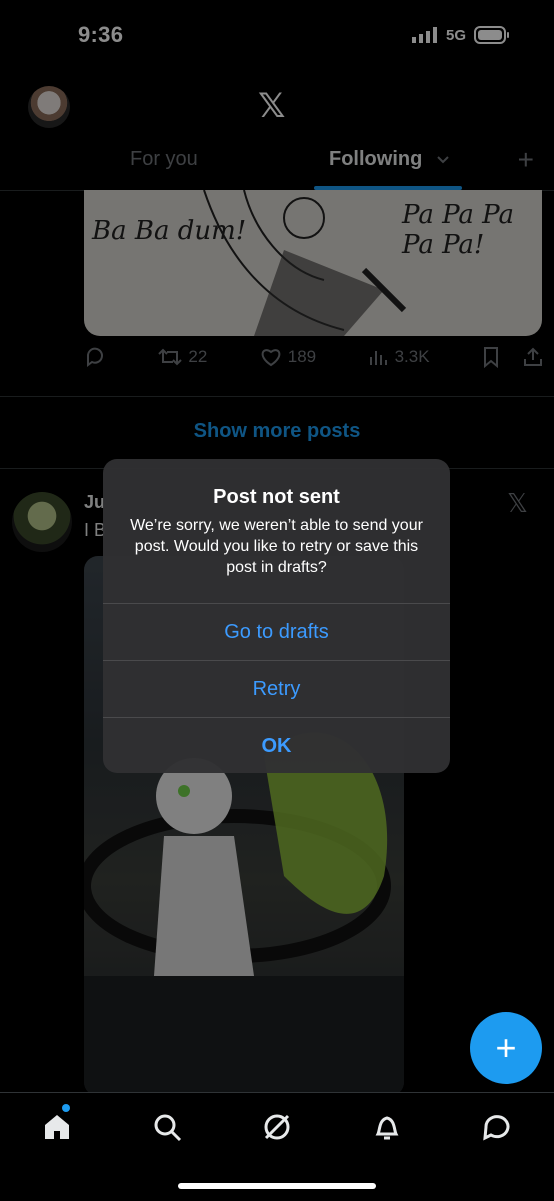 This screenshot has height=1201, width=554. I want to click on search-icon, so click(167, 1127).